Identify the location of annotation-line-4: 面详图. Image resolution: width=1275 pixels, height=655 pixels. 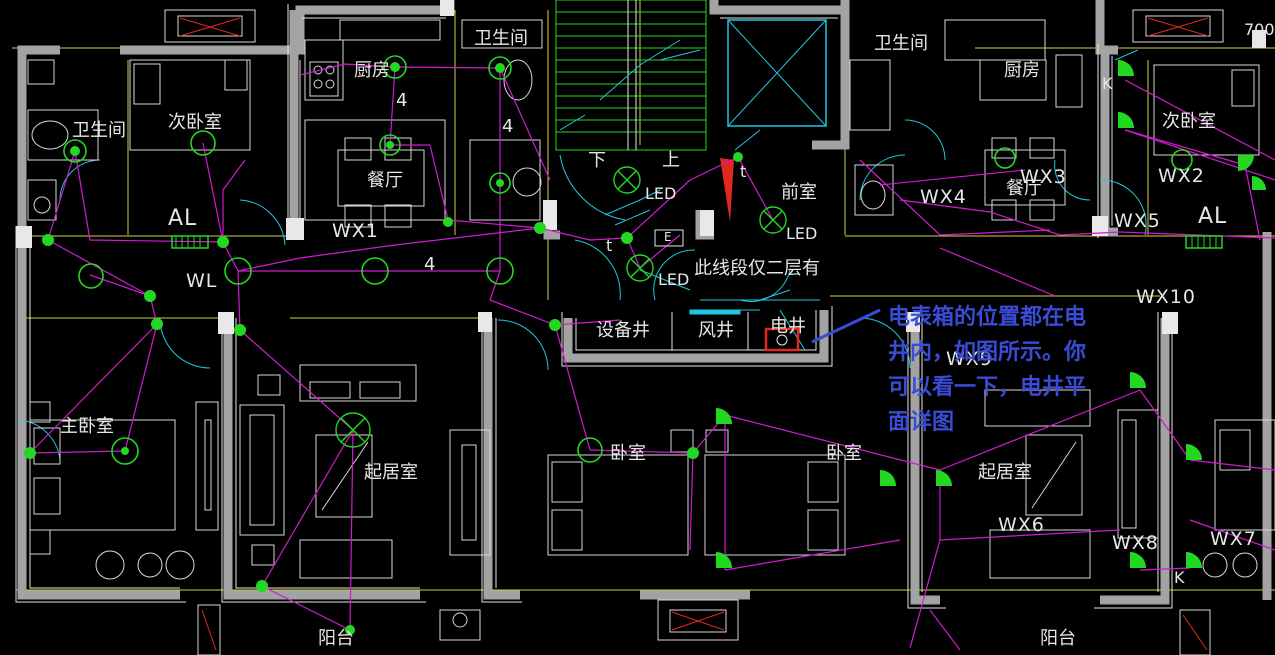
(921, 422).